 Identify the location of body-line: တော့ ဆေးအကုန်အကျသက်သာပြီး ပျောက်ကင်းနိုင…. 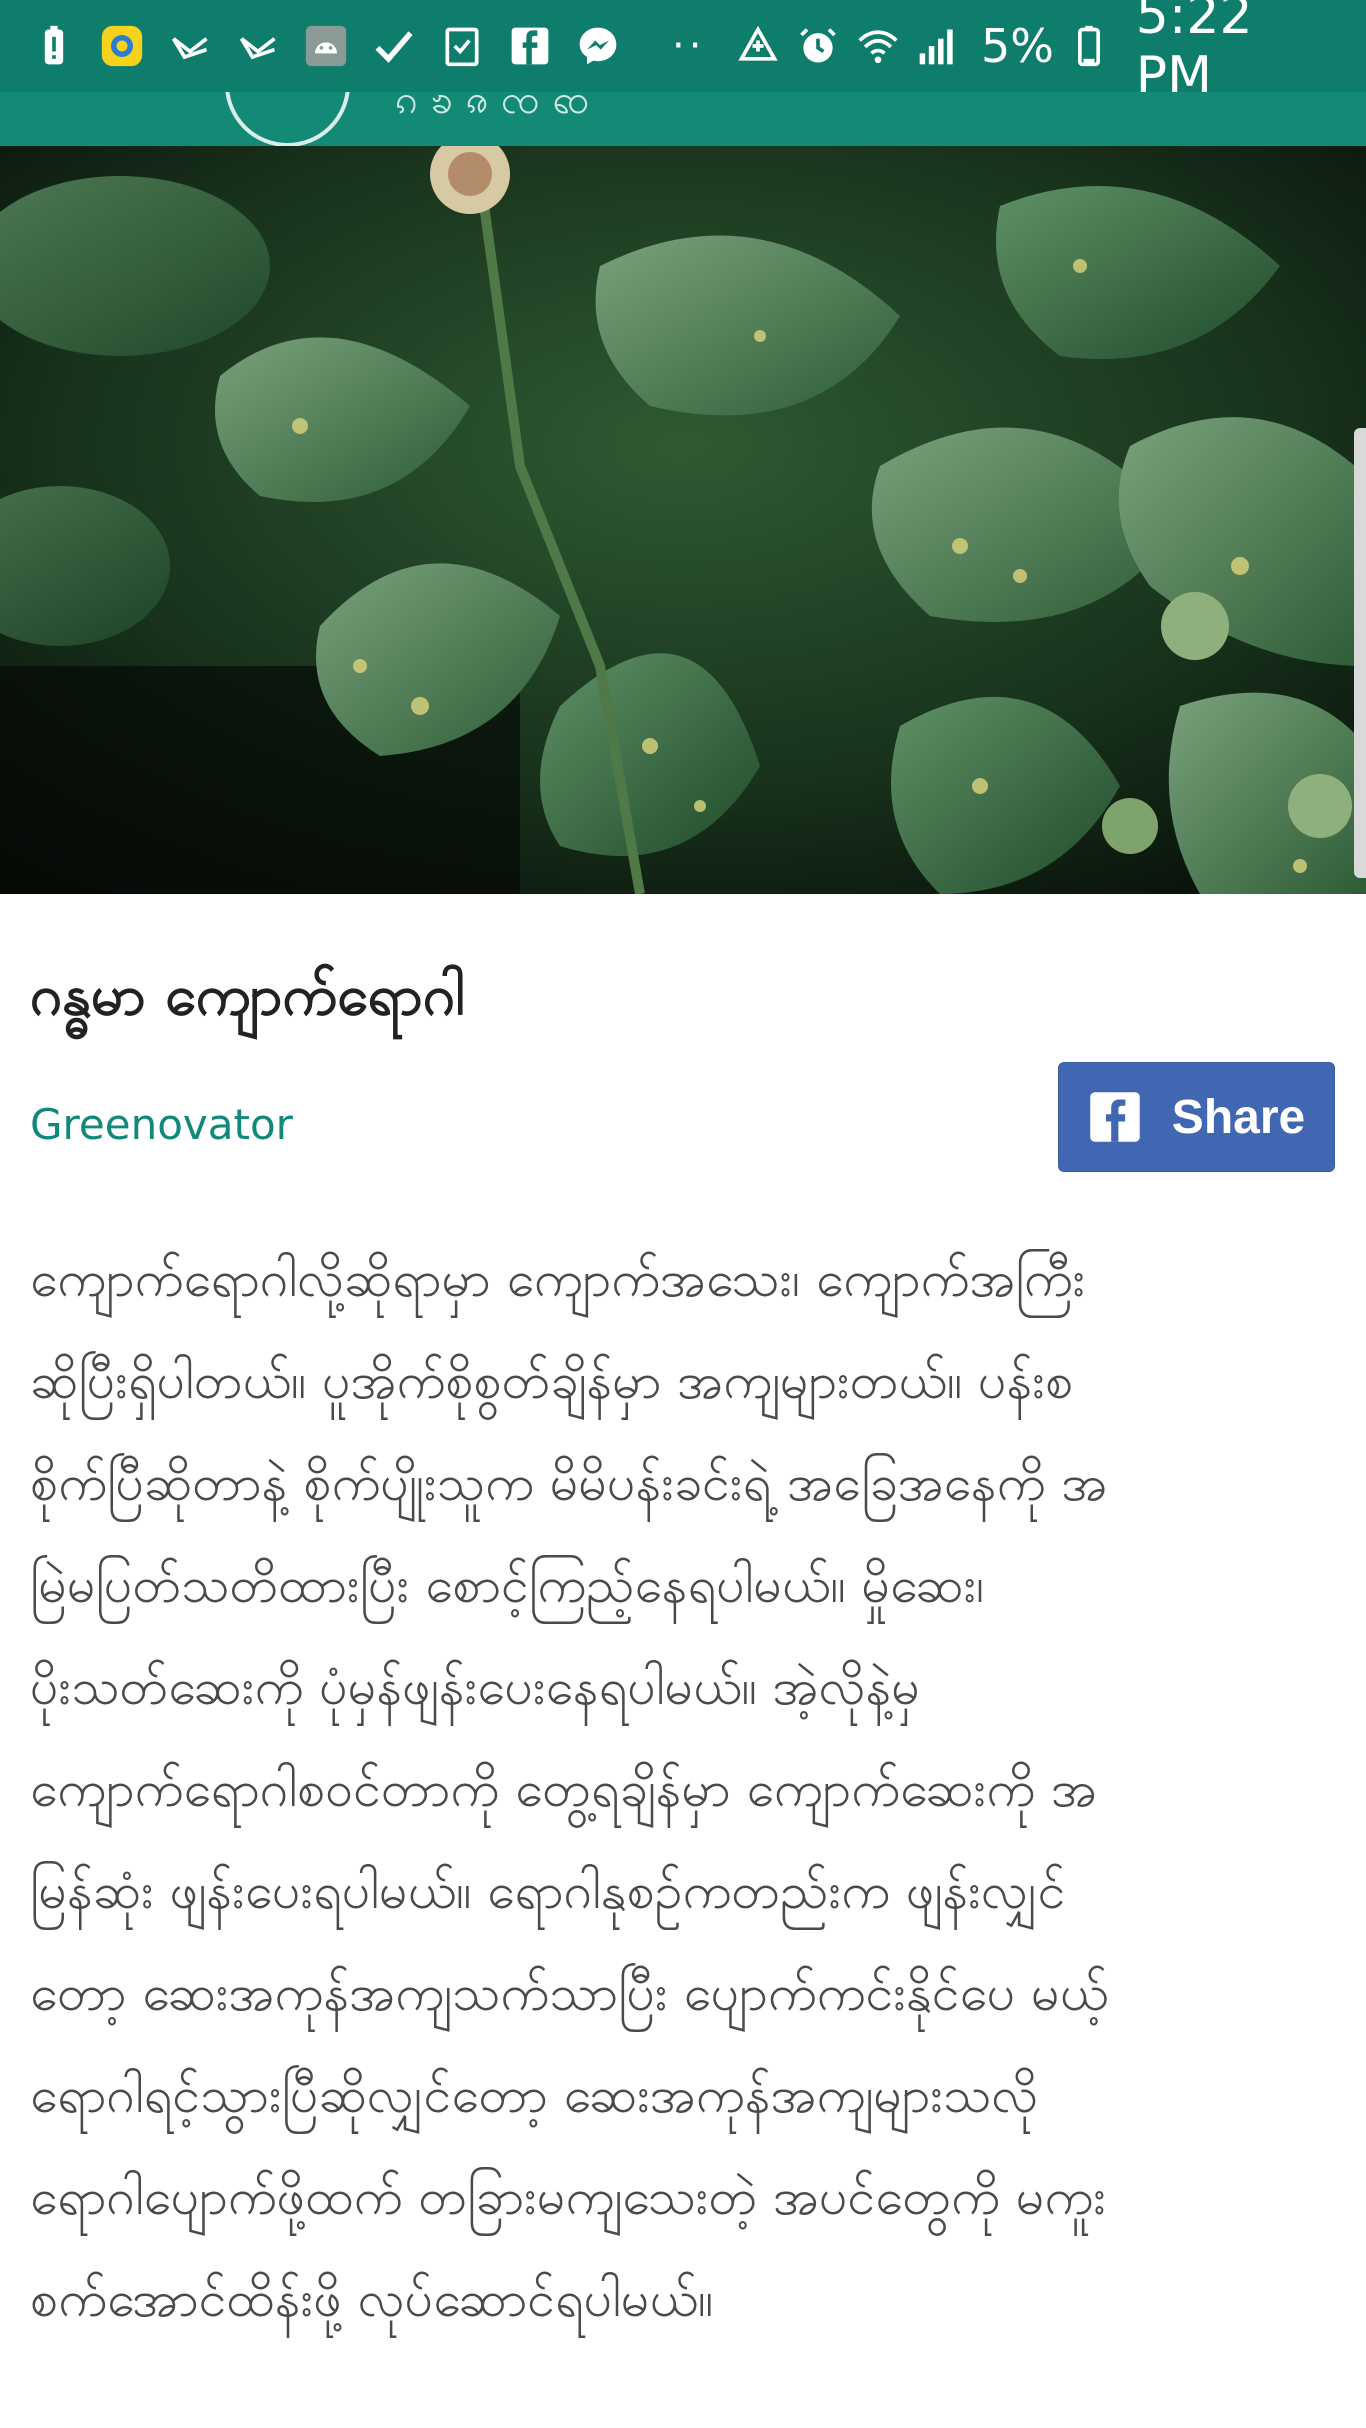
(569, 1993).